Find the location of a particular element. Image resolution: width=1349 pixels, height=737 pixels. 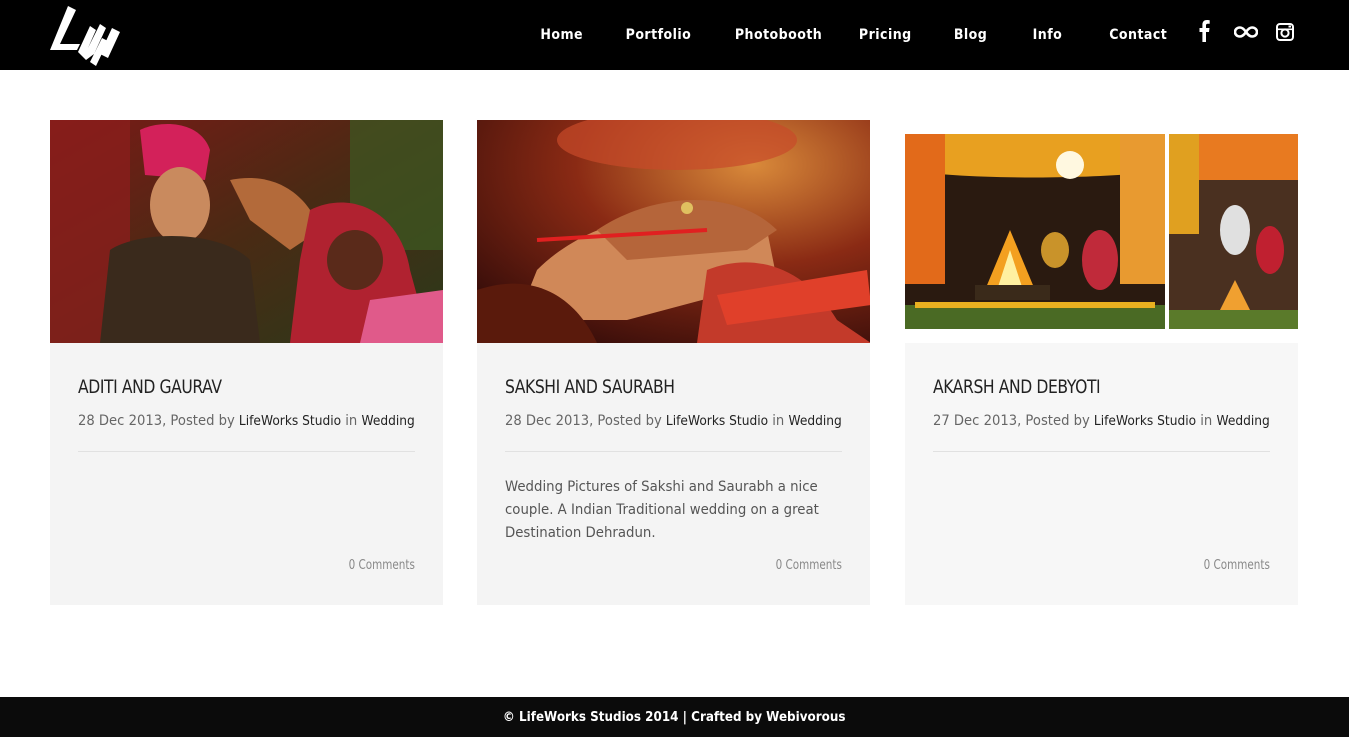

post-title: AKARSH AND DEBYOTI is located at coordinates (1017, 387).